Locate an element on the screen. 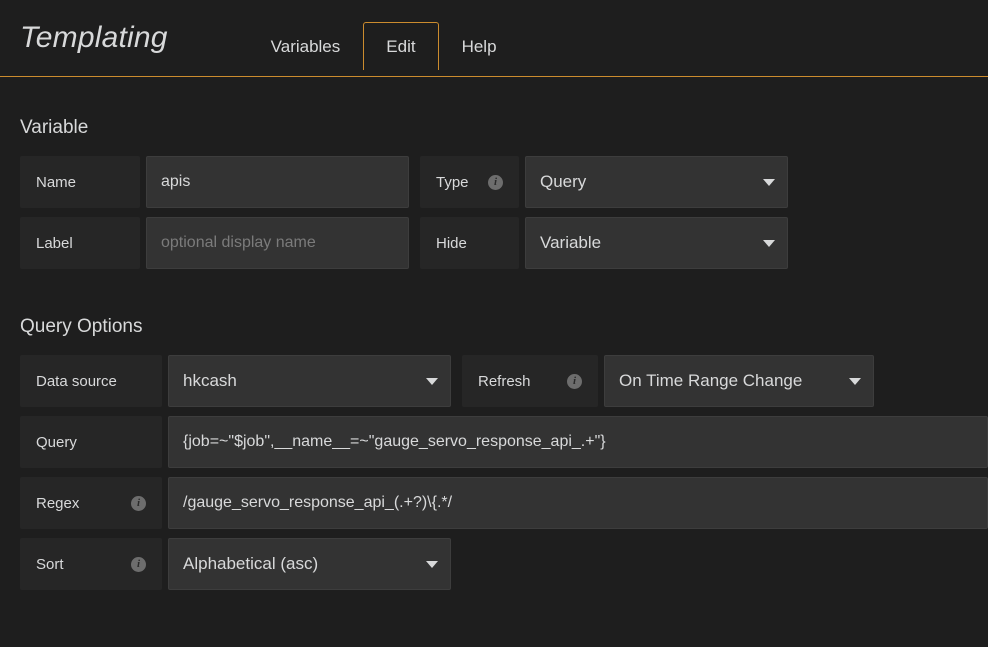 The image size is (988, 647). tab-edit: Edit is located at coordinates (401, 47).